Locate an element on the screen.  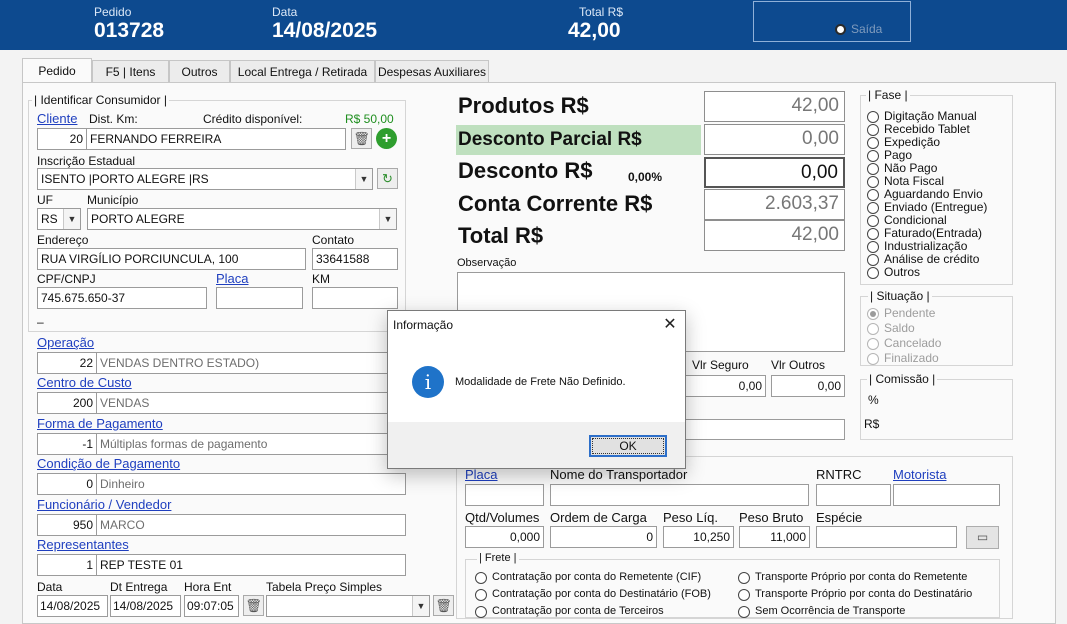
centro-custo-field: 200 VENDAS is located at coordinates (217, 403).